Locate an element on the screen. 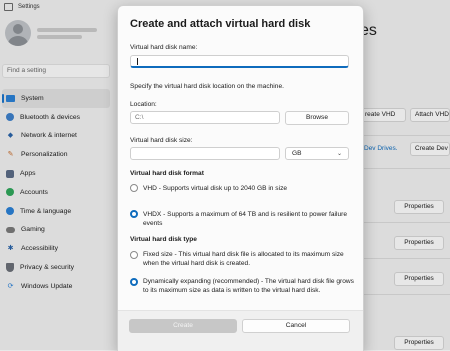  cancel-button: Cancel is located at coordinates (296, 326).